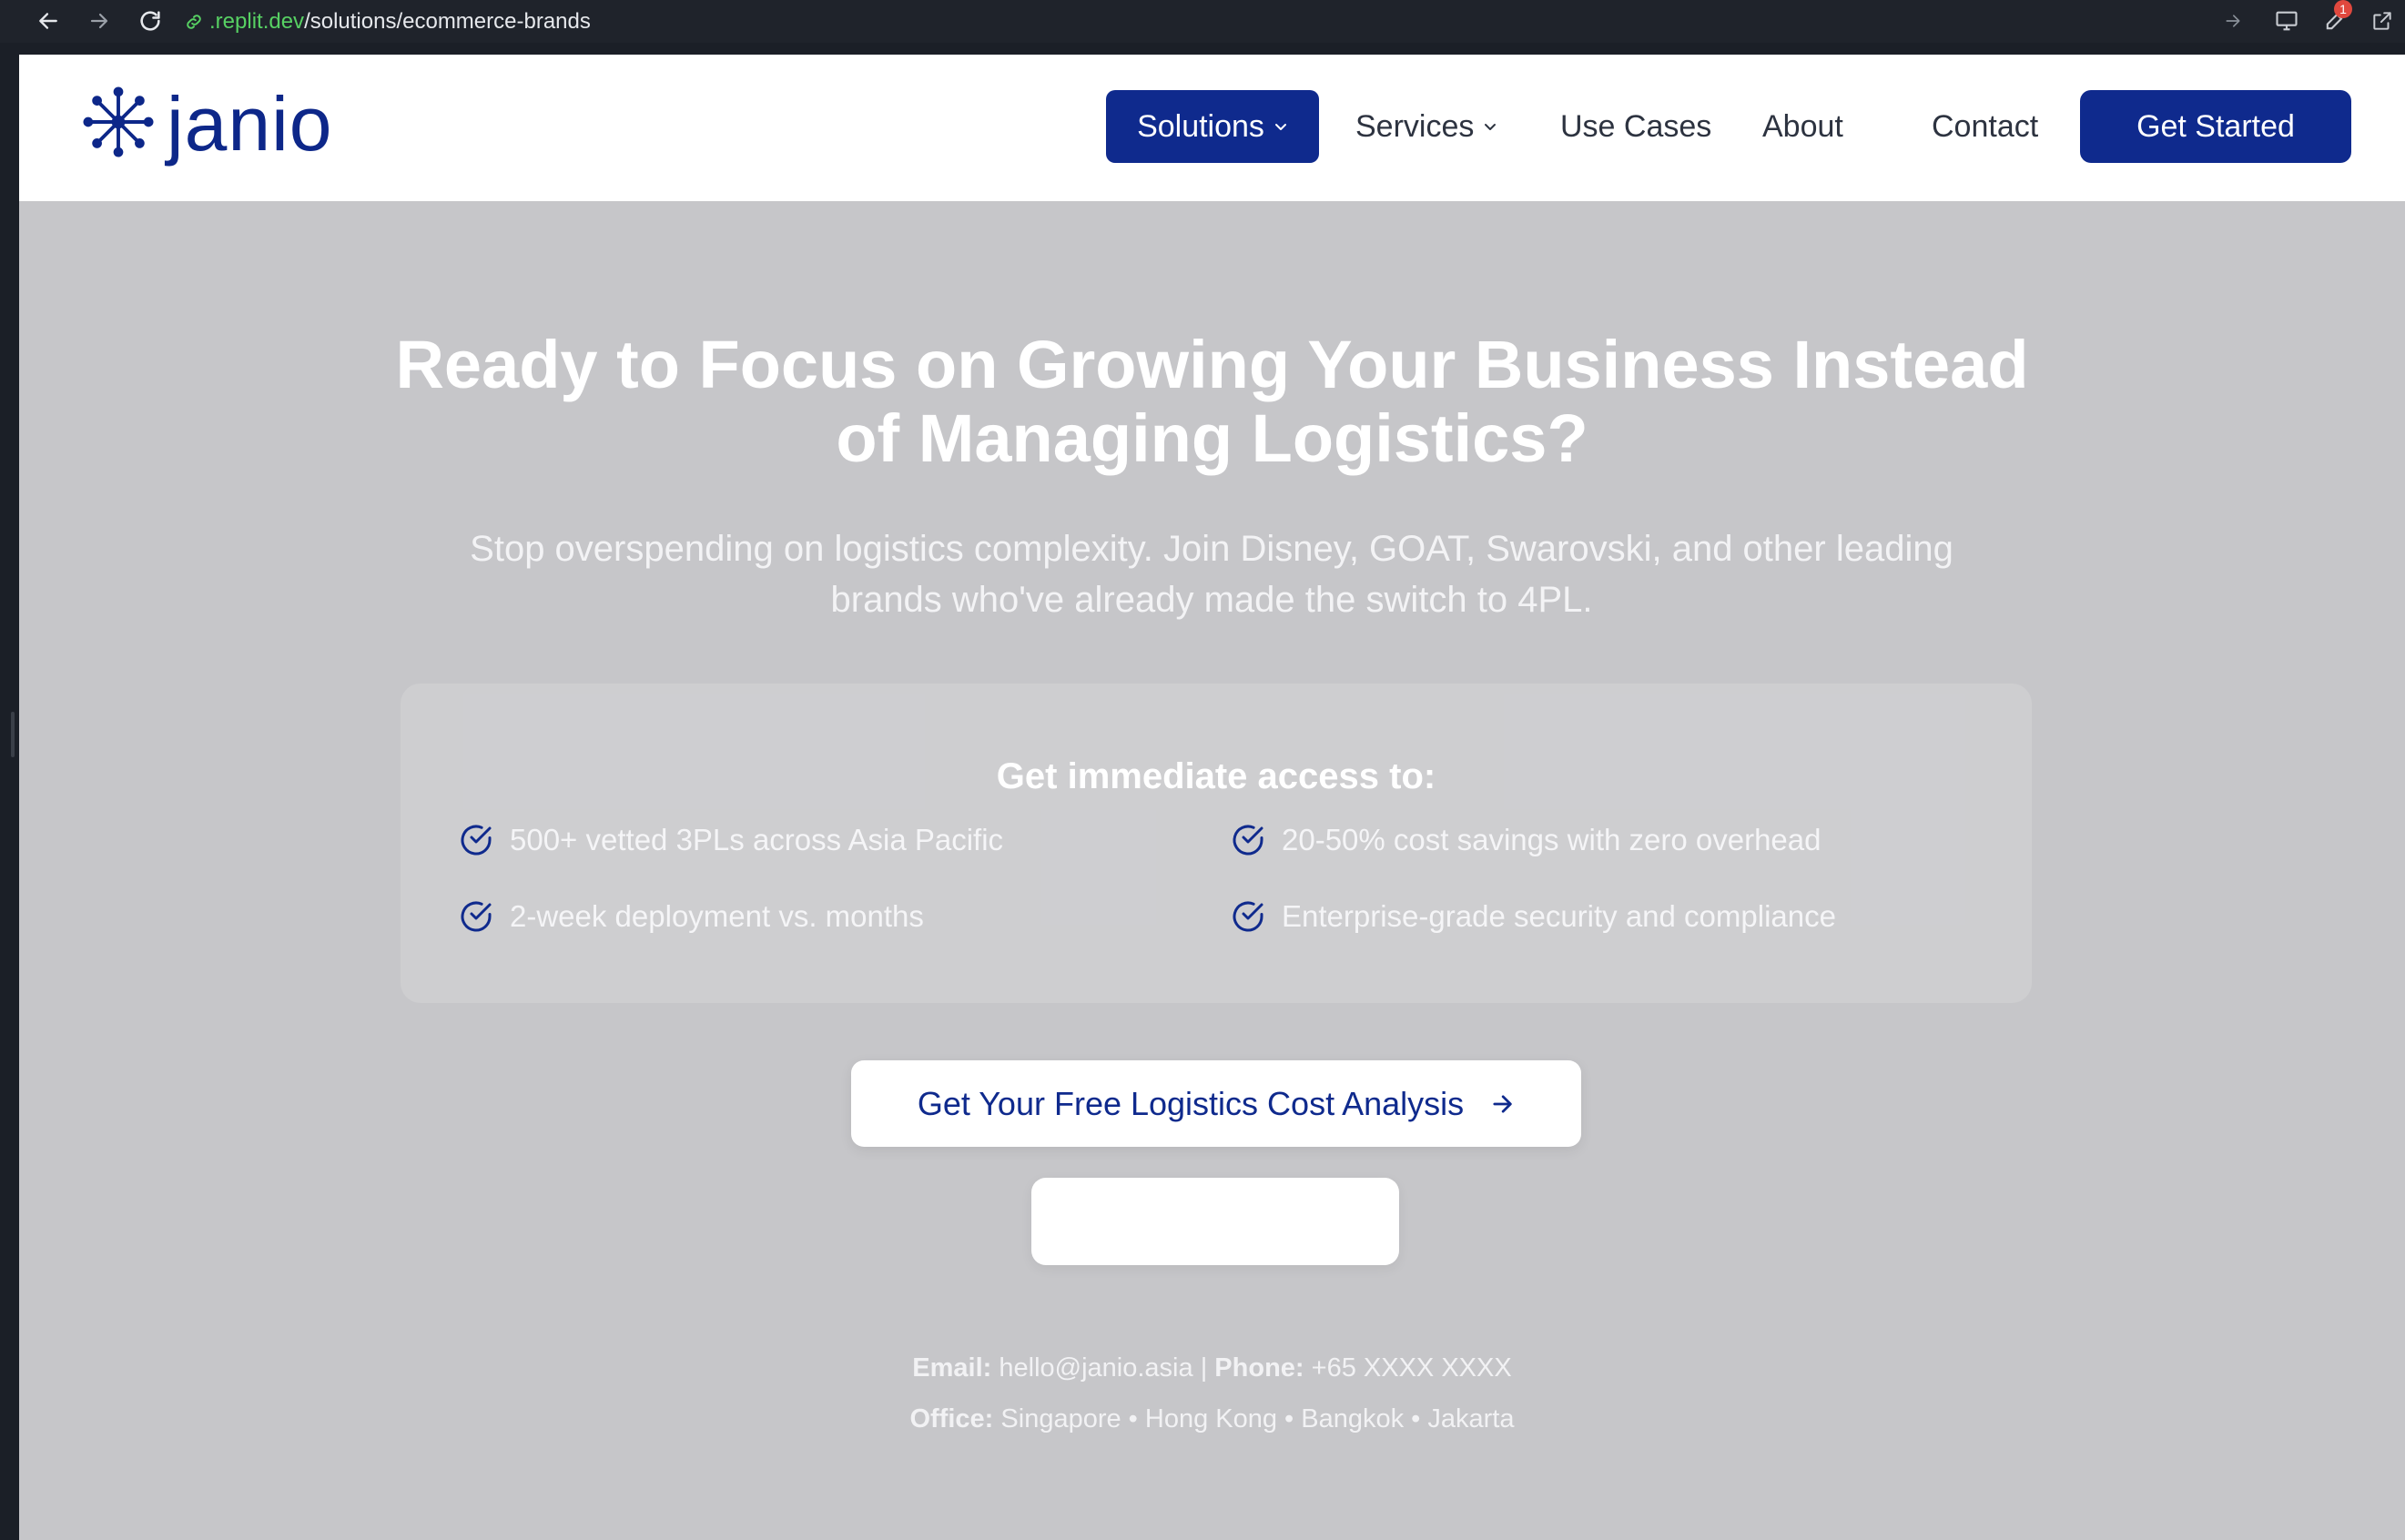 The image size is (2405, 1540). What do you see at coordinates (757, 839) in the screenshot?
I see `benefit-text: 500+ vetted 3PLs across Asia Pacific` at bounding box center [757, 839].